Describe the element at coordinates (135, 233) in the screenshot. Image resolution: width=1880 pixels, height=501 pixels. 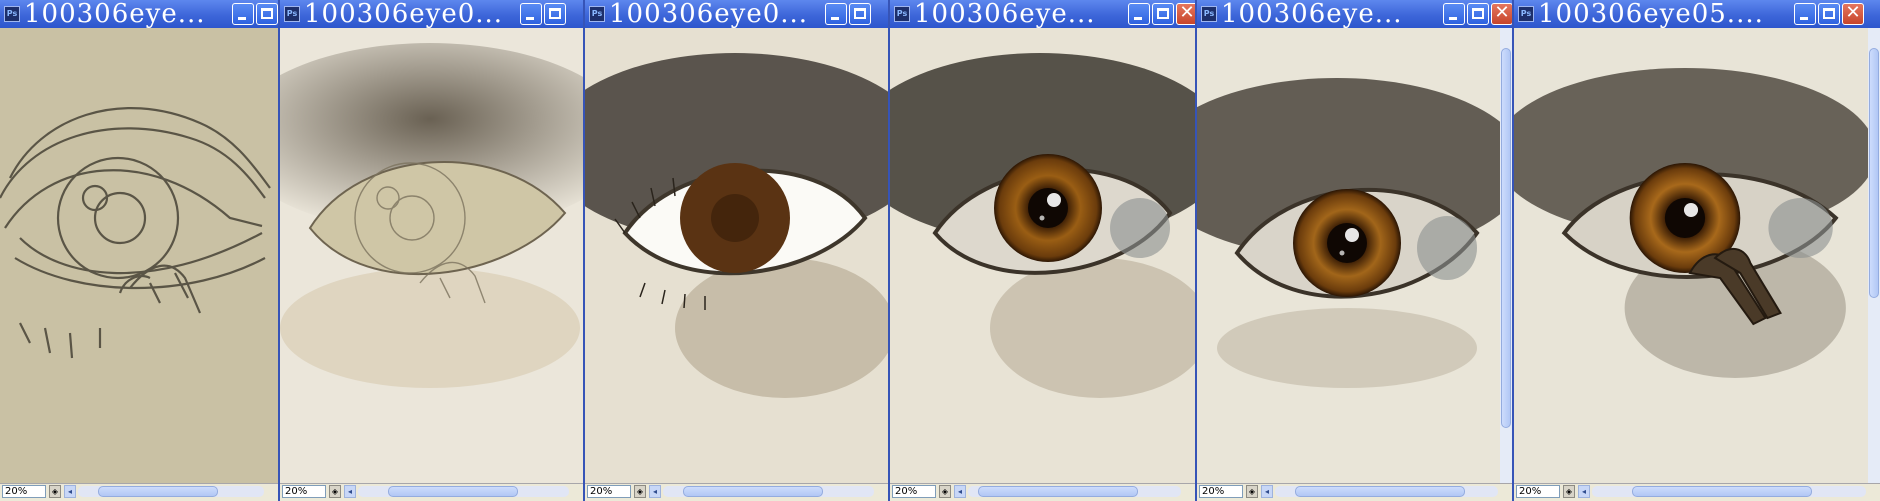
I see `eye-sketch-image` at that location.